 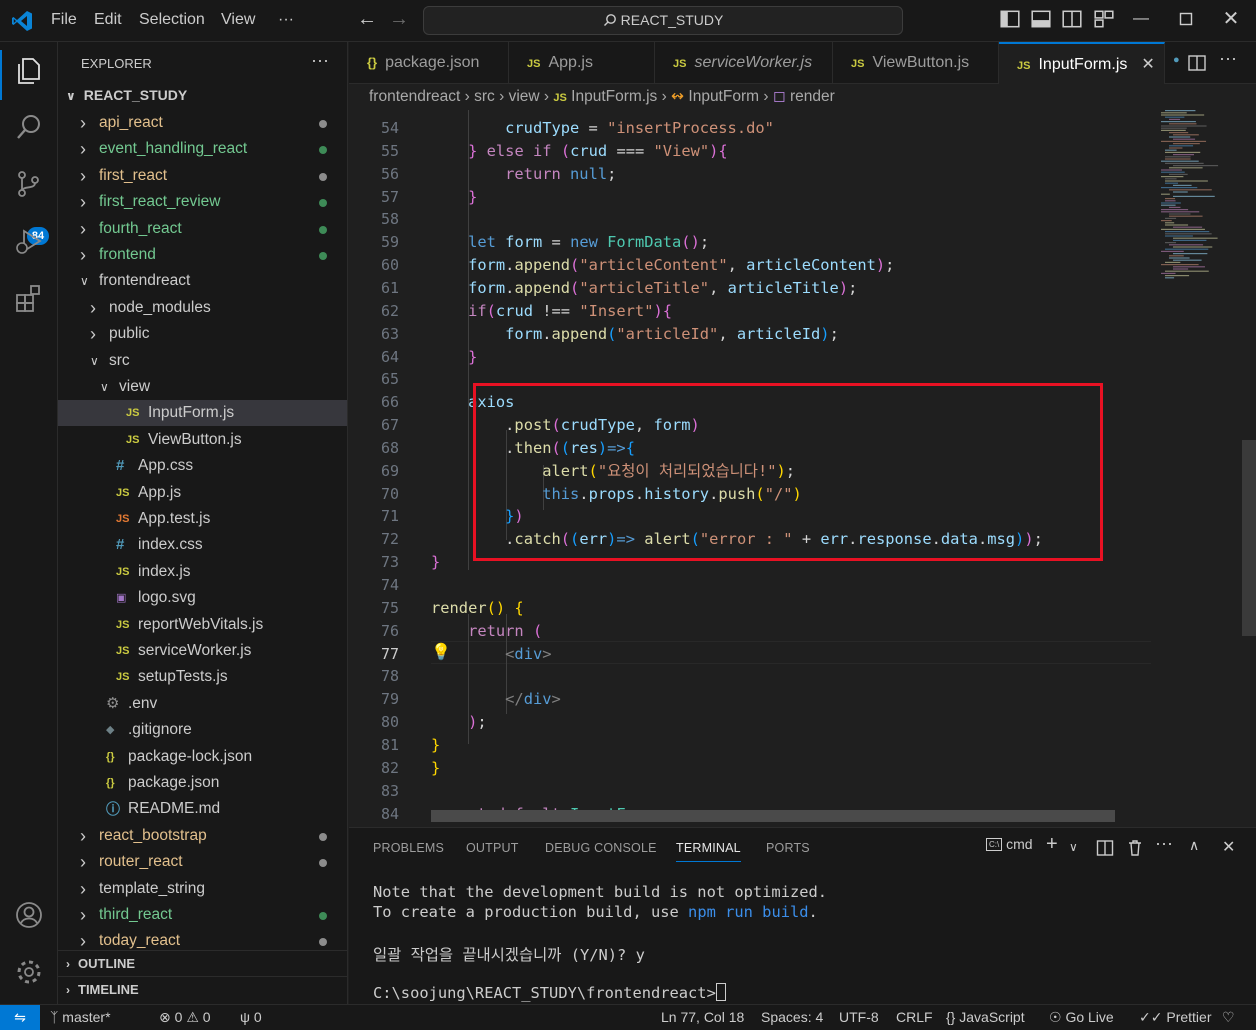 What do you see at coordinates (399, 19) in the screenshot?
I see `forward-arrow-icon: →` at bounding box center [399, 19].